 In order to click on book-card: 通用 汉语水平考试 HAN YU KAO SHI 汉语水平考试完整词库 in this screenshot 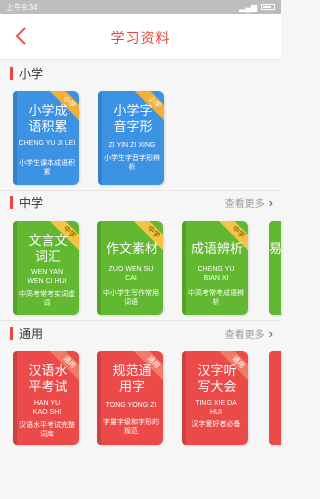, I will do `click(46, 398)`.